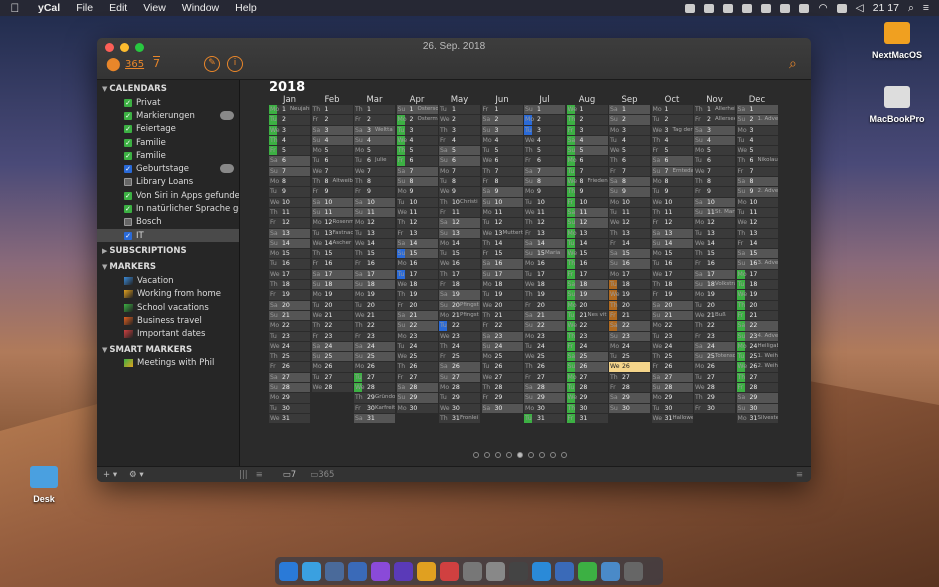 The height and width of the screenshot is (587, 939). What do you see at coordinates (469, 202) in the screenshot?
I see `event-label: Christi` at bounding box center [469, 202].